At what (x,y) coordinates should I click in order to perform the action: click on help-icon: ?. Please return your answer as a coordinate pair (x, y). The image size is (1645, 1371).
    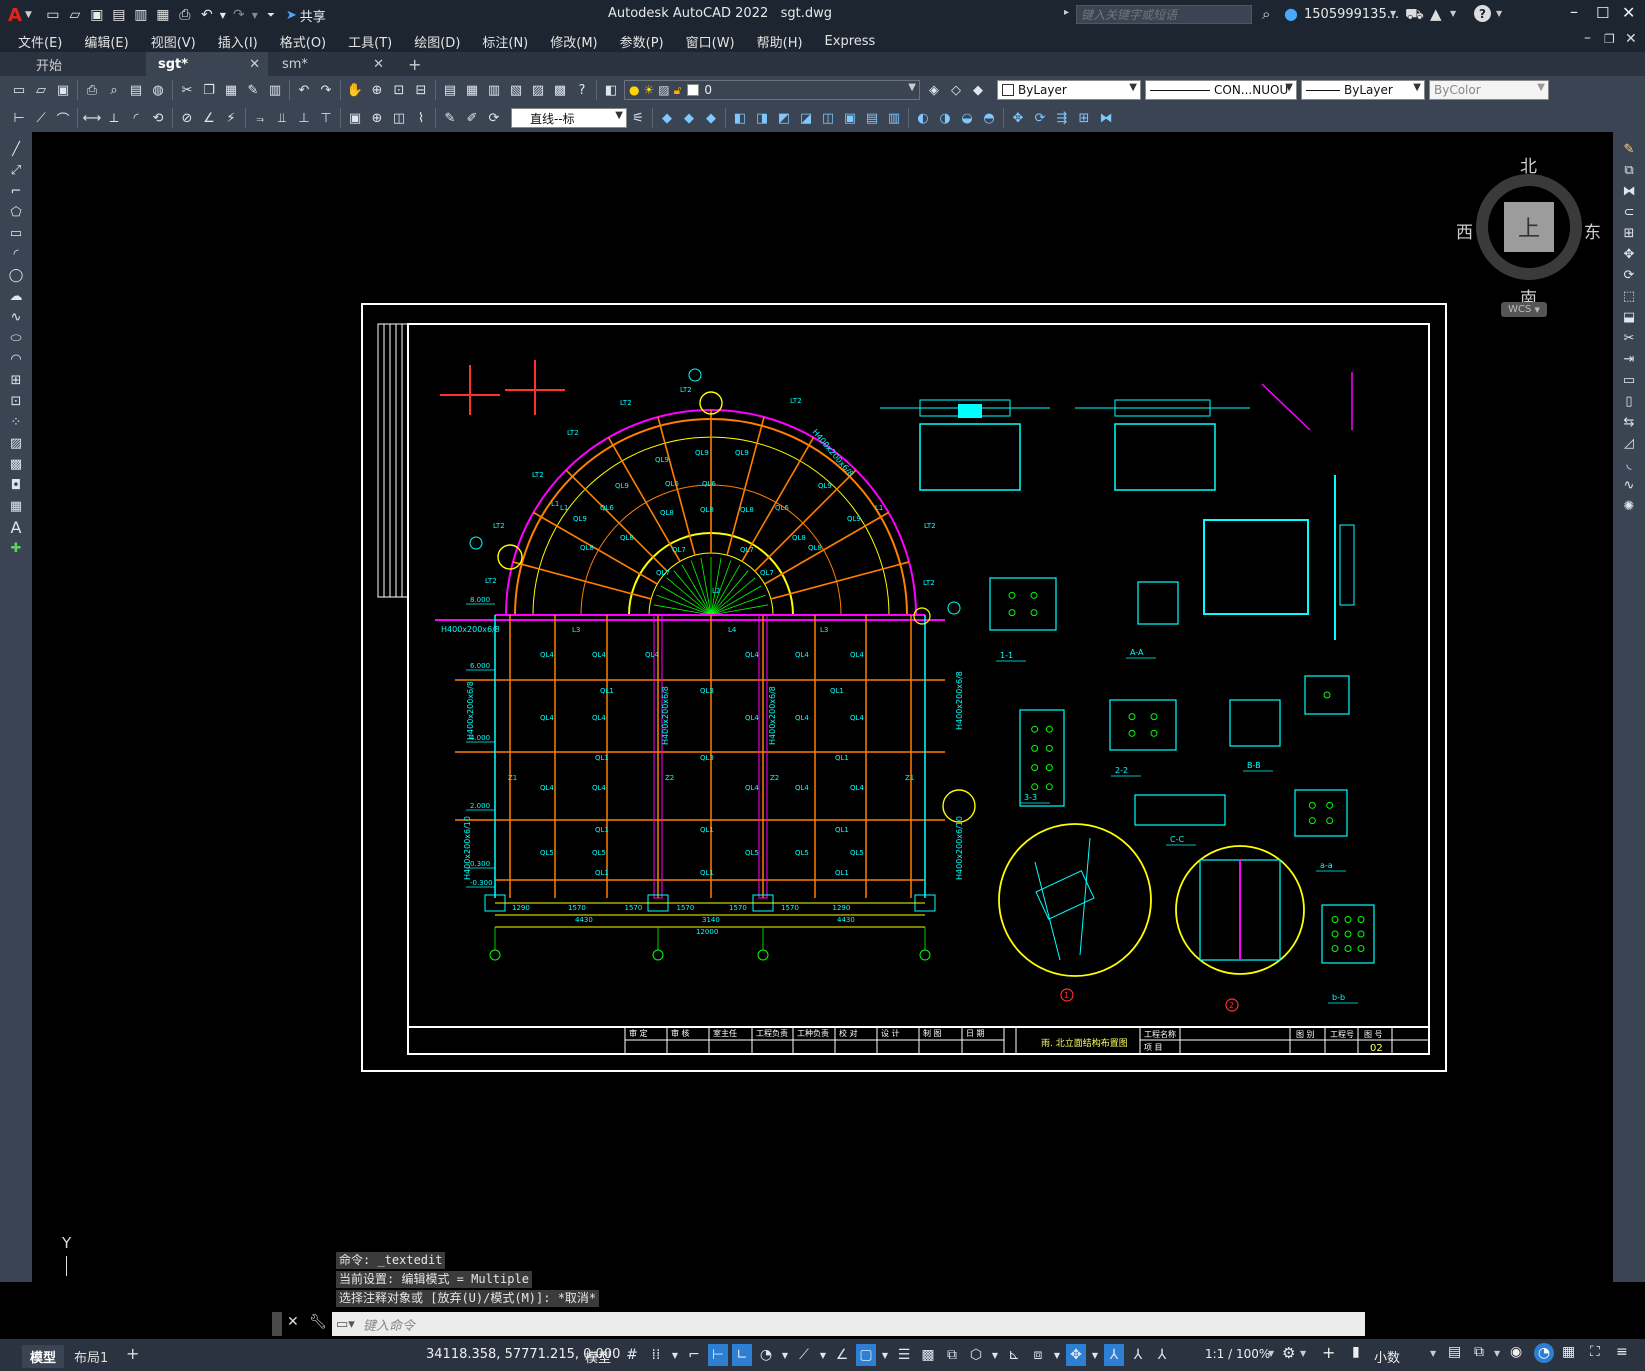
    Looking at the image, I should click on (1482, 13).